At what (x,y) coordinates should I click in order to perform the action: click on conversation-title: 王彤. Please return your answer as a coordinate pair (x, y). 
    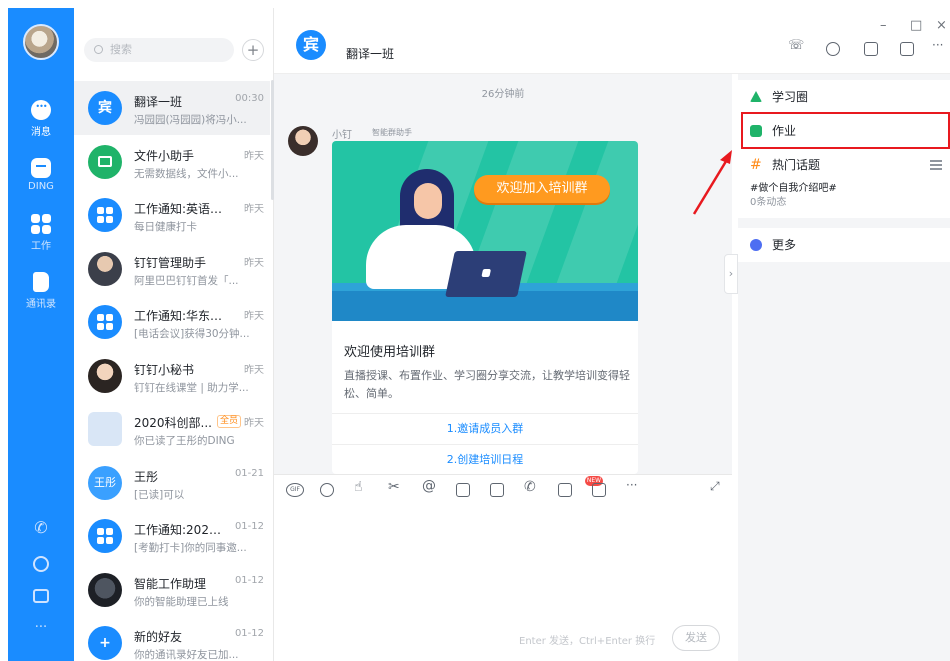
    Looking at the image, I should click on (146, 476).